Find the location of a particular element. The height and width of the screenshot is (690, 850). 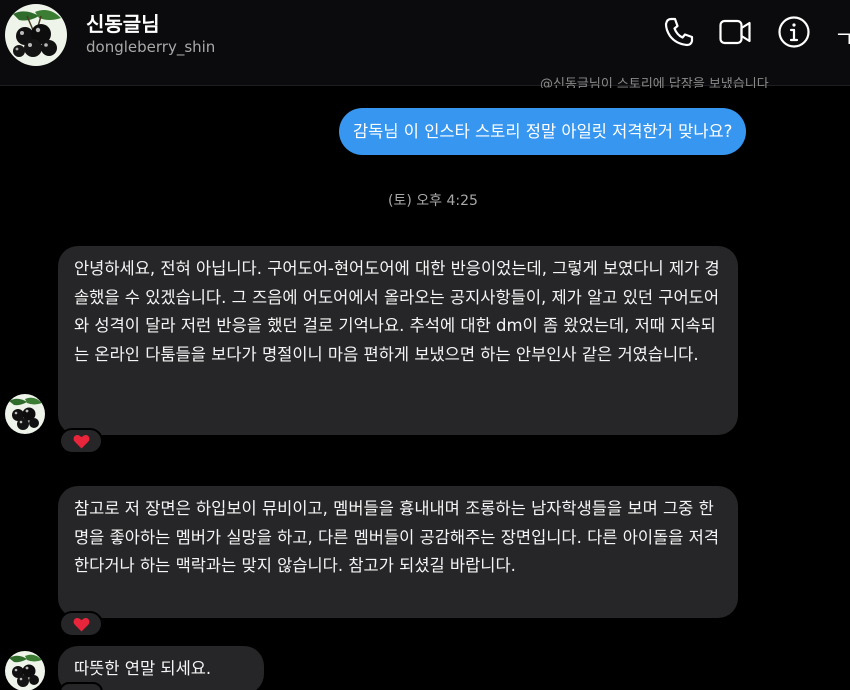

phone-icon is located at coordinates (679, 32).